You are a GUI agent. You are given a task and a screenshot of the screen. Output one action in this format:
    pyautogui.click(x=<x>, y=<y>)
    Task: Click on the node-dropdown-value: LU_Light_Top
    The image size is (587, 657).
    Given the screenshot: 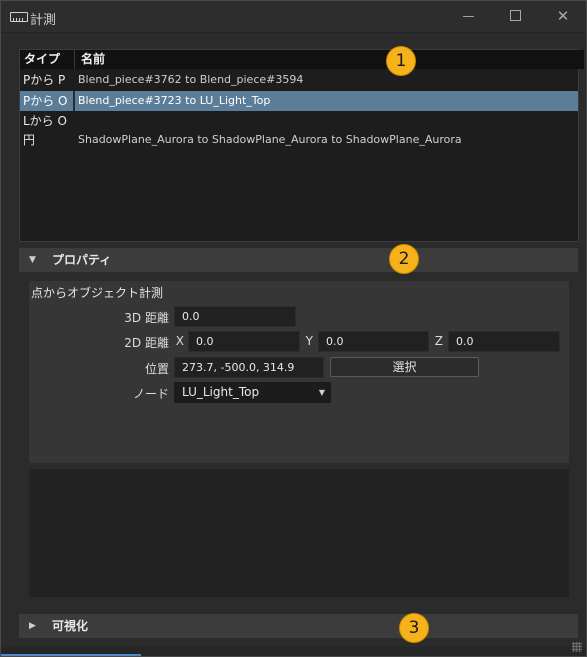 What is the action you would take?
    pyautogui.click(x=221, y=392)
    